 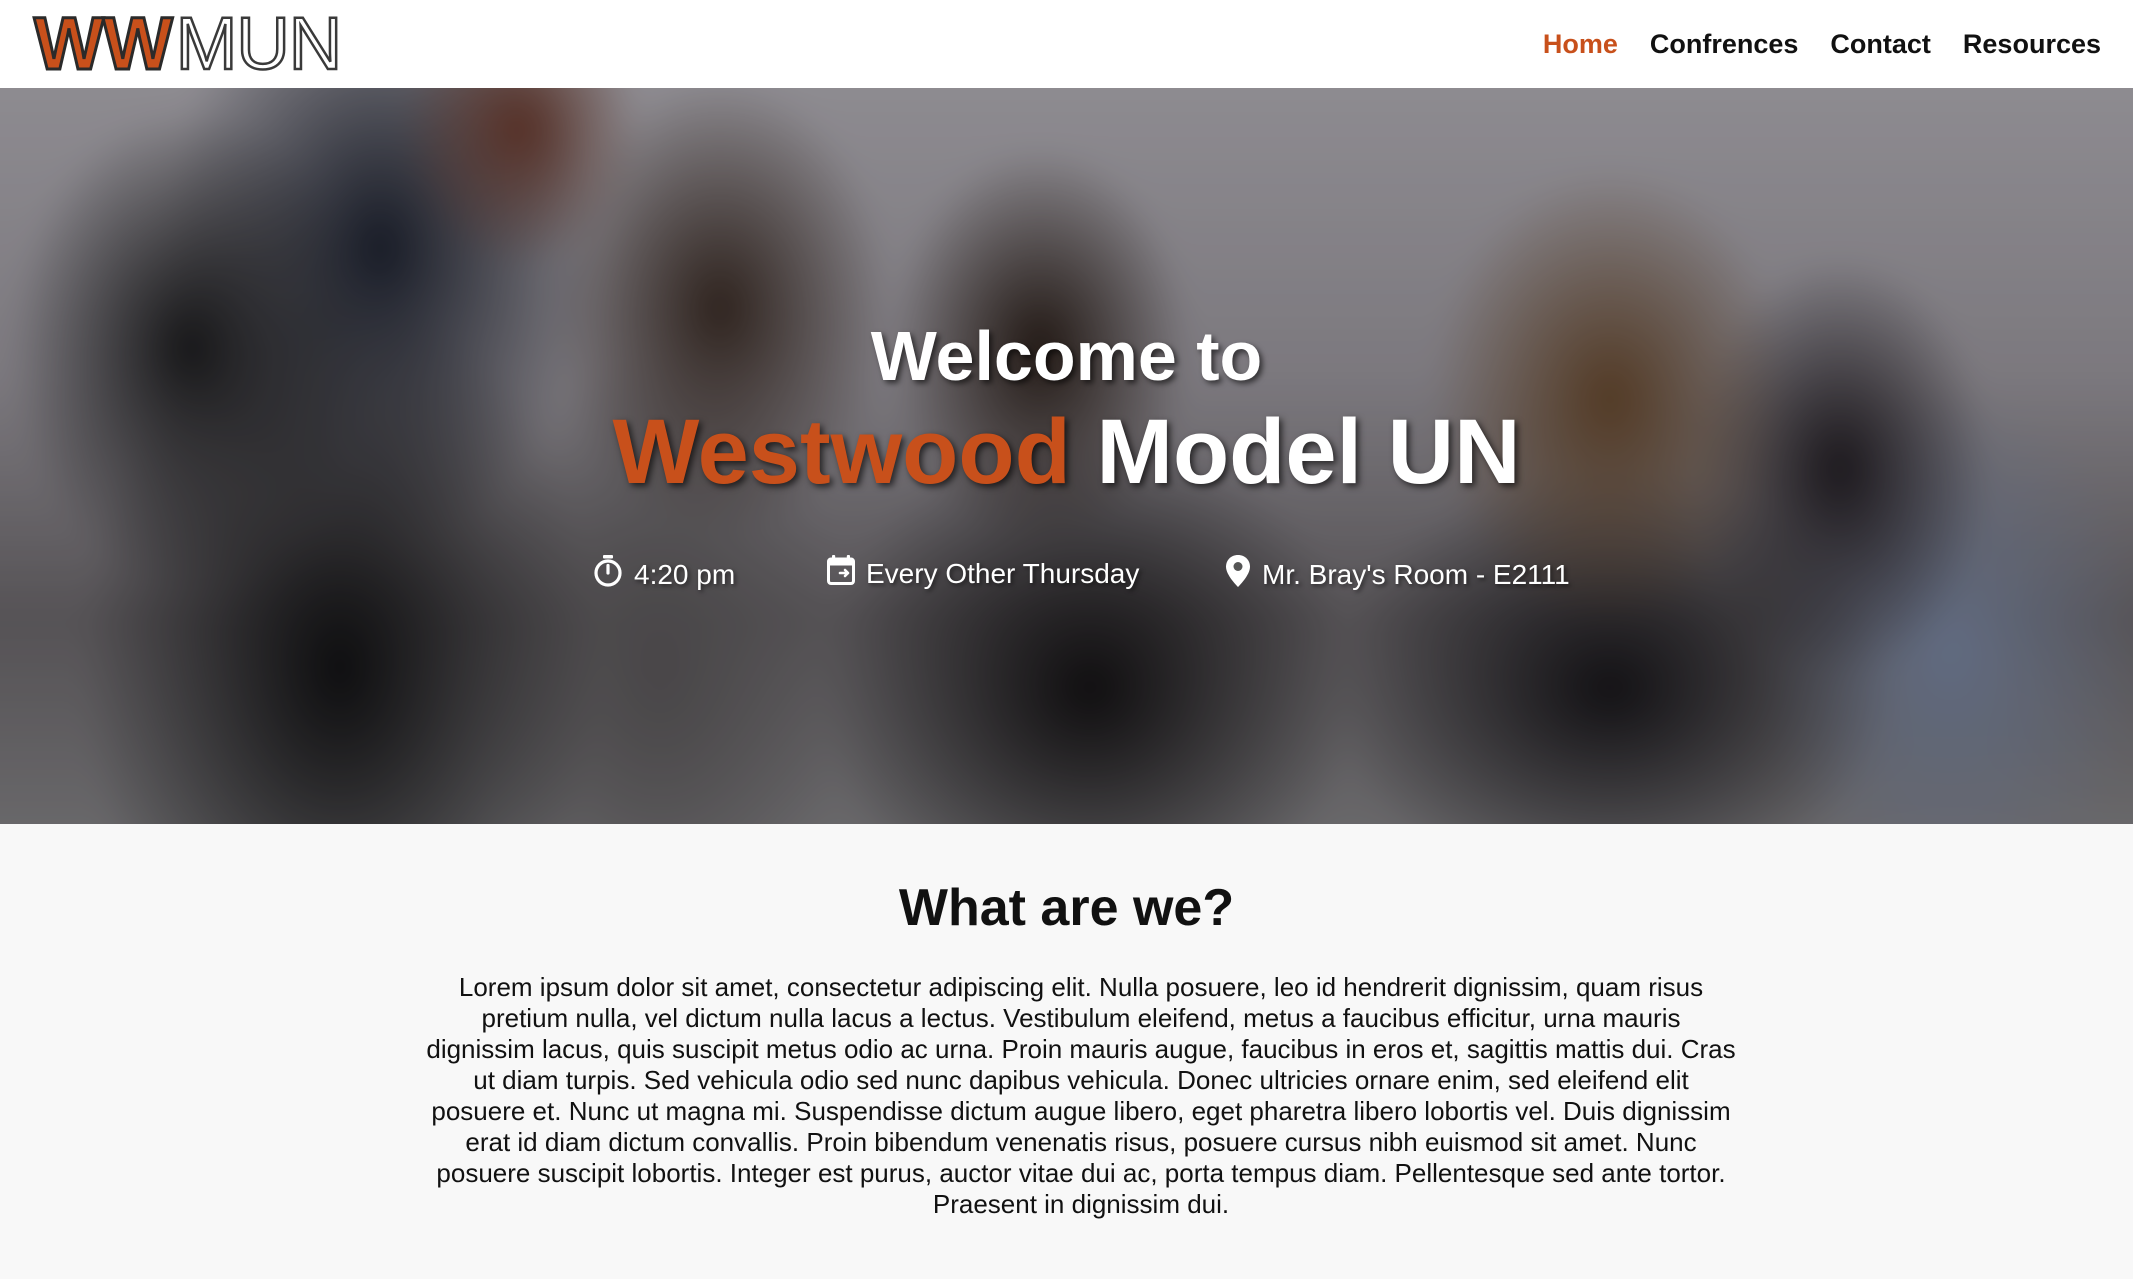 What do you see at coordinates (1880, 44) in the screenshot?
I see `nav-item-contact: Contact` at bounding box center [1880, 44].